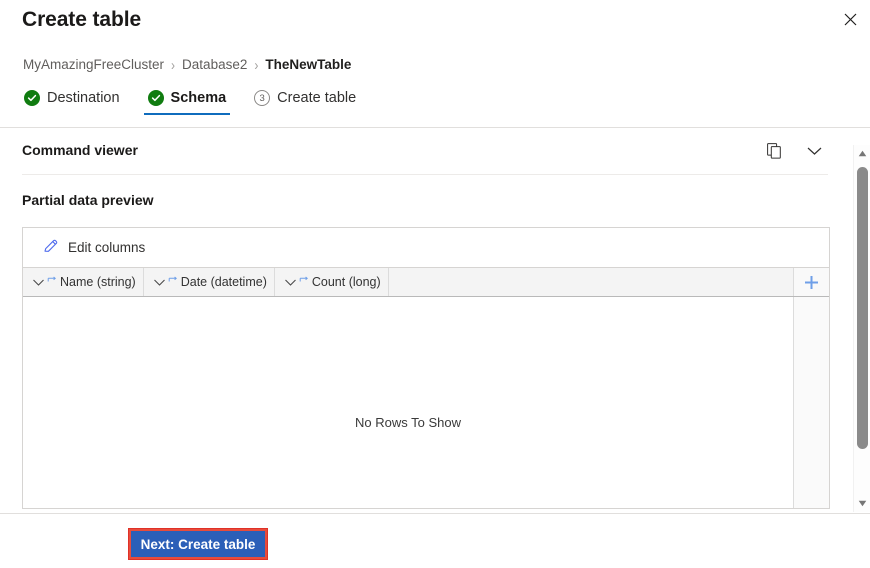 Image resolution: width=870 pixels, height=568 pixels. Describe the element at coordinates (214, 64) in the screenshot. I see `breadcrumb-item-database: Database2` at that location.